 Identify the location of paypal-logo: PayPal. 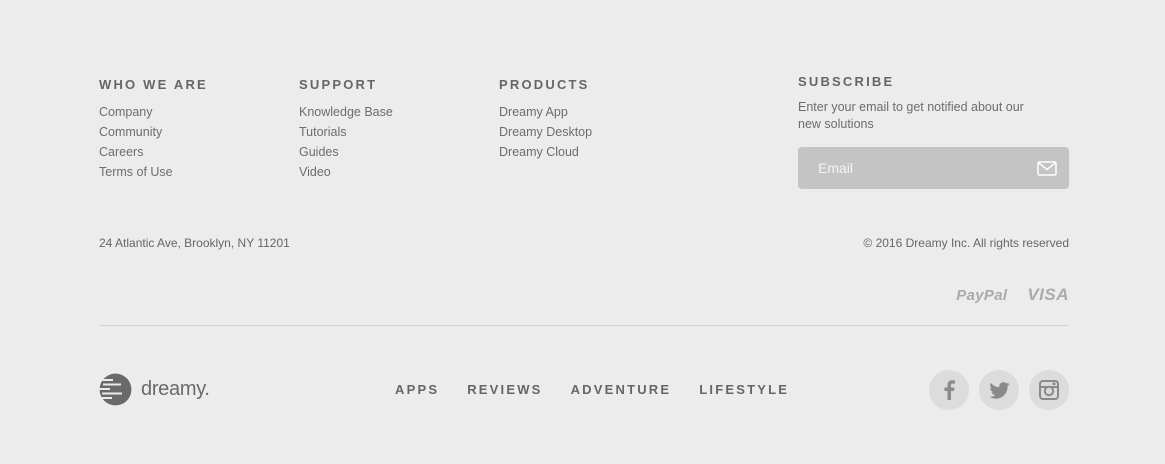
(982, 295).